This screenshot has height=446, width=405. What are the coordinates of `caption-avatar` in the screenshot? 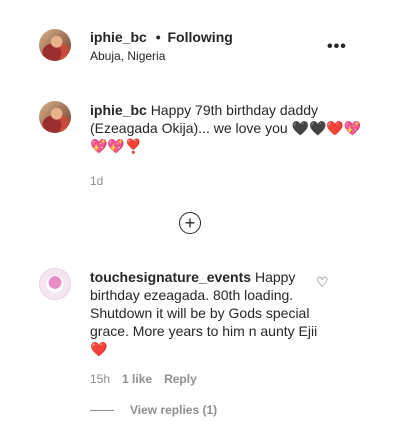 It's located at (55, 117).